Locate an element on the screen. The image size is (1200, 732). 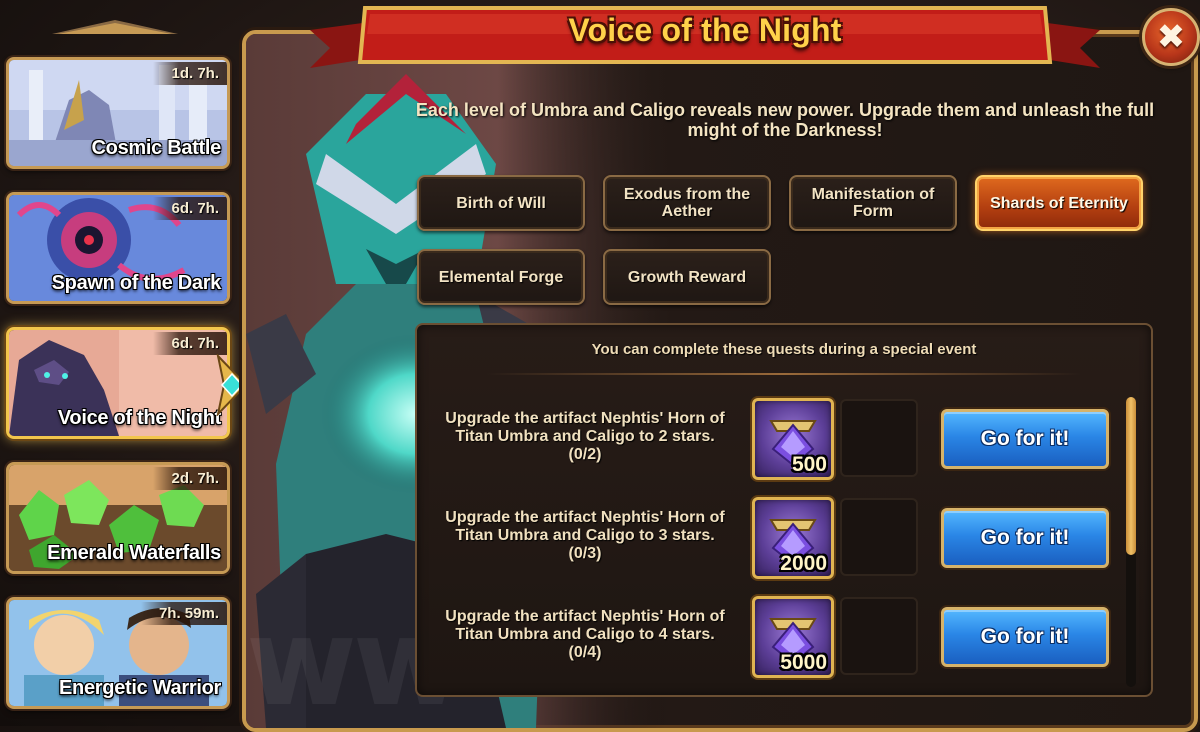
tab-manifestation-of-form: Manifestation of Form is located at coordinates (873, 203).